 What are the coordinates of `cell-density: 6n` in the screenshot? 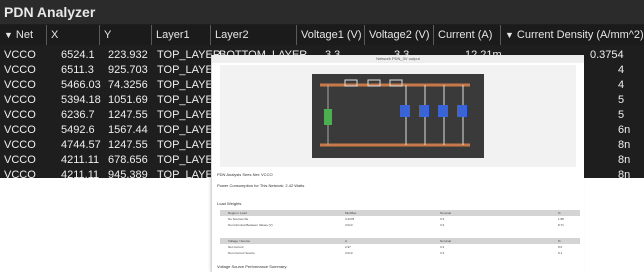 It's located at (624, 130).